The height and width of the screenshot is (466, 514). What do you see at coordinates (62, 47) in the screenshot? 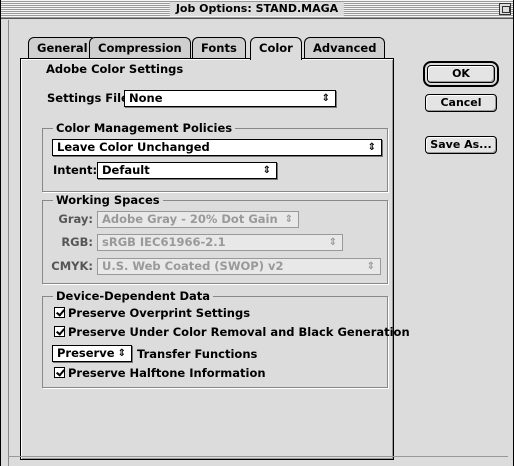
I see `tab-general: General` at bounding box center [62, 47].